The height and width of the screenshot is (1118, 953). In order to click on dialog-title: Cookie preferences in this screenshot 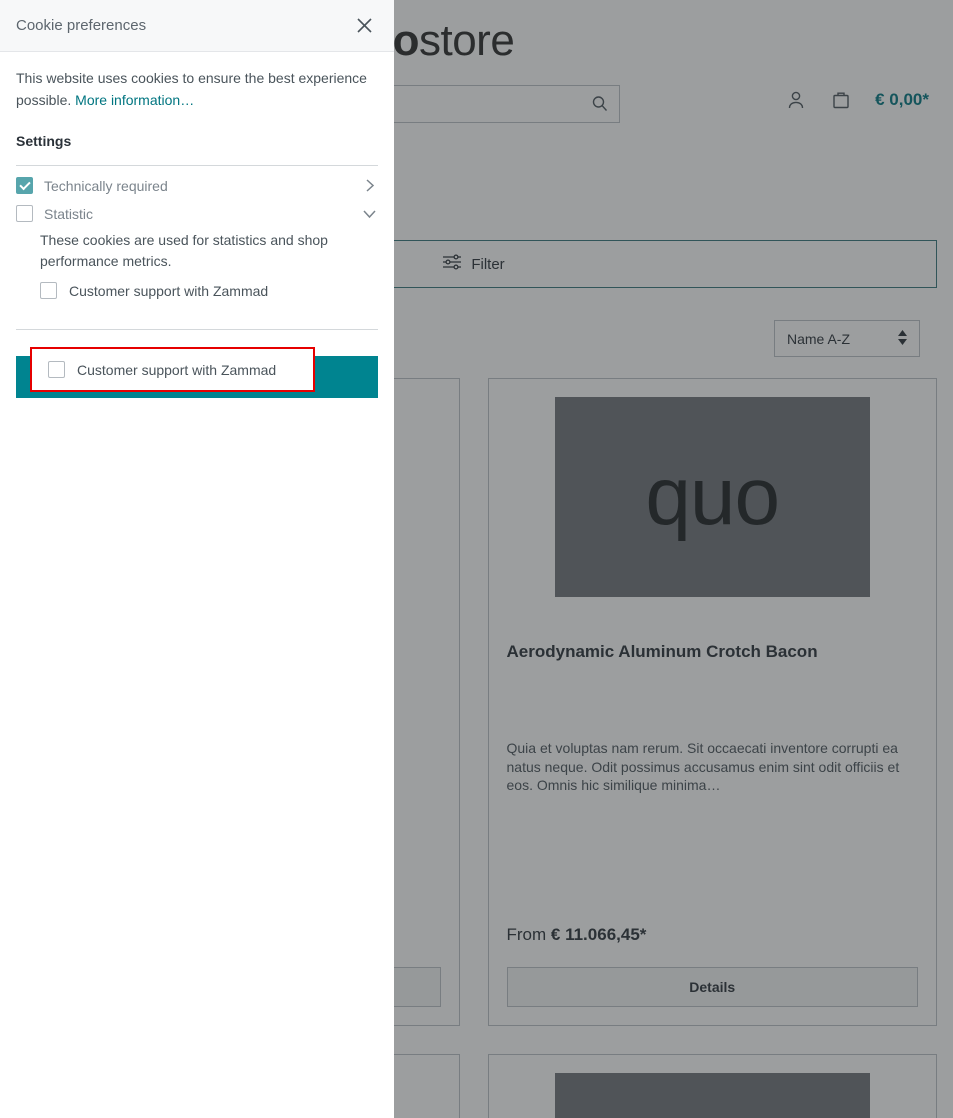, I will do `click(81, 25)`.